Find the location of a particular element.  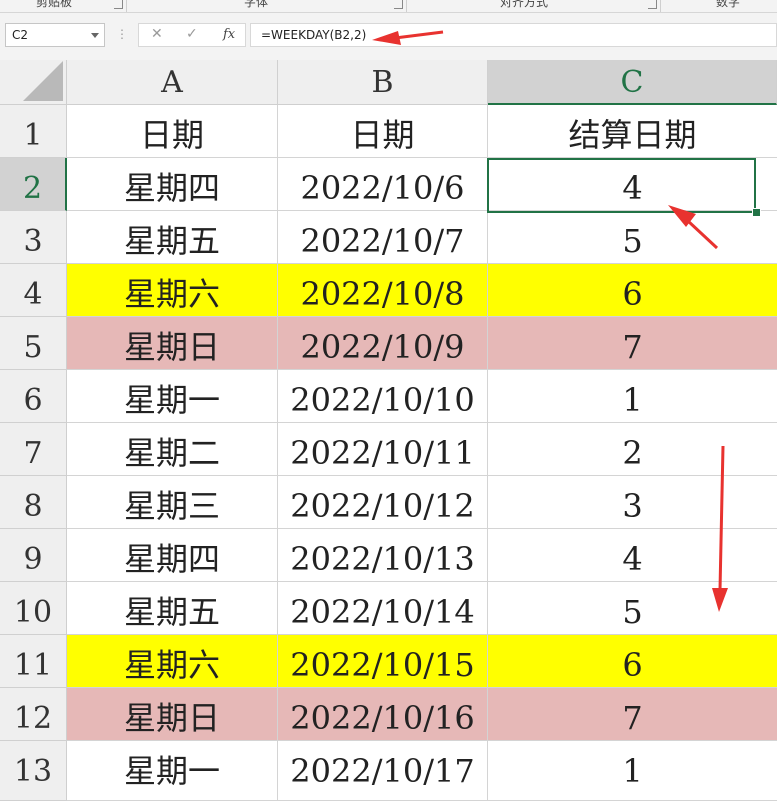

table-row: 星期一 2022/10/10 1 is located at coordinates (422, 396).